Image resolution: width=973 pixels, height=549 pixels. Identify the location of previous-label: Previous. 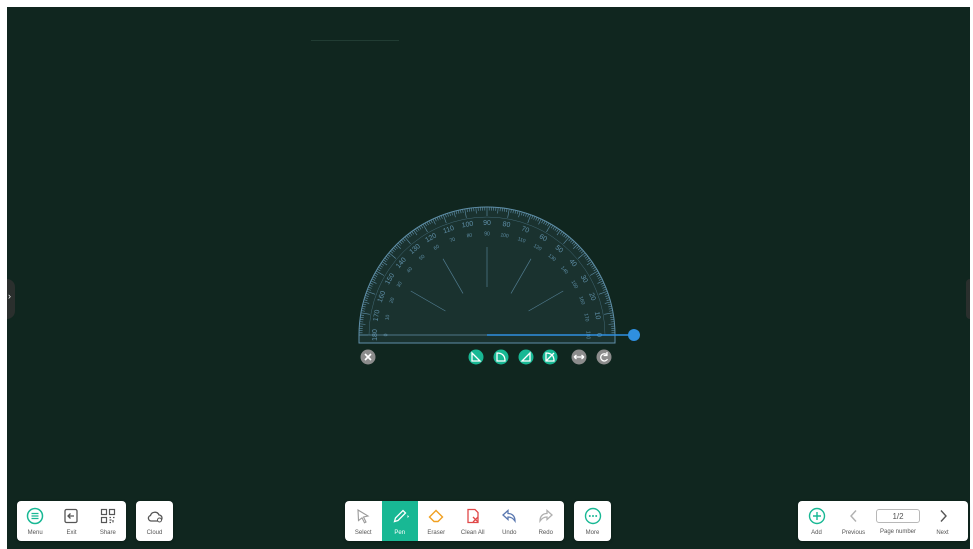
(853, 533).